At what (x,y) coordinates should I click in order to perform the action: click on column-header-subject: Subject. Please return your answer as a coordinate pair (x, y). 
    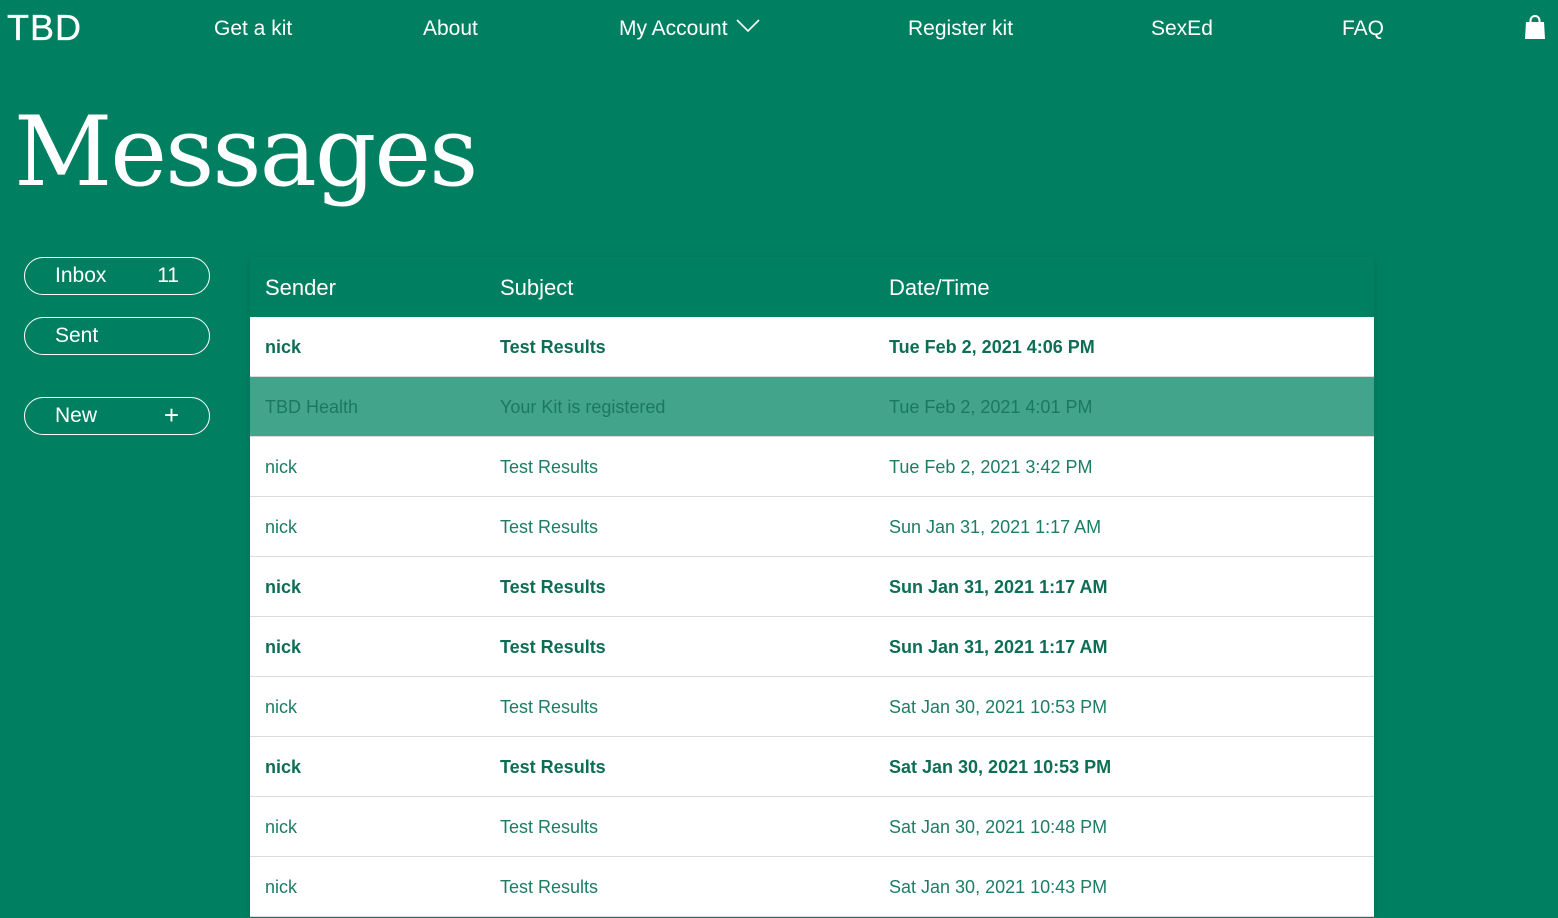
    Looking at the image, I should click on (536, 288).